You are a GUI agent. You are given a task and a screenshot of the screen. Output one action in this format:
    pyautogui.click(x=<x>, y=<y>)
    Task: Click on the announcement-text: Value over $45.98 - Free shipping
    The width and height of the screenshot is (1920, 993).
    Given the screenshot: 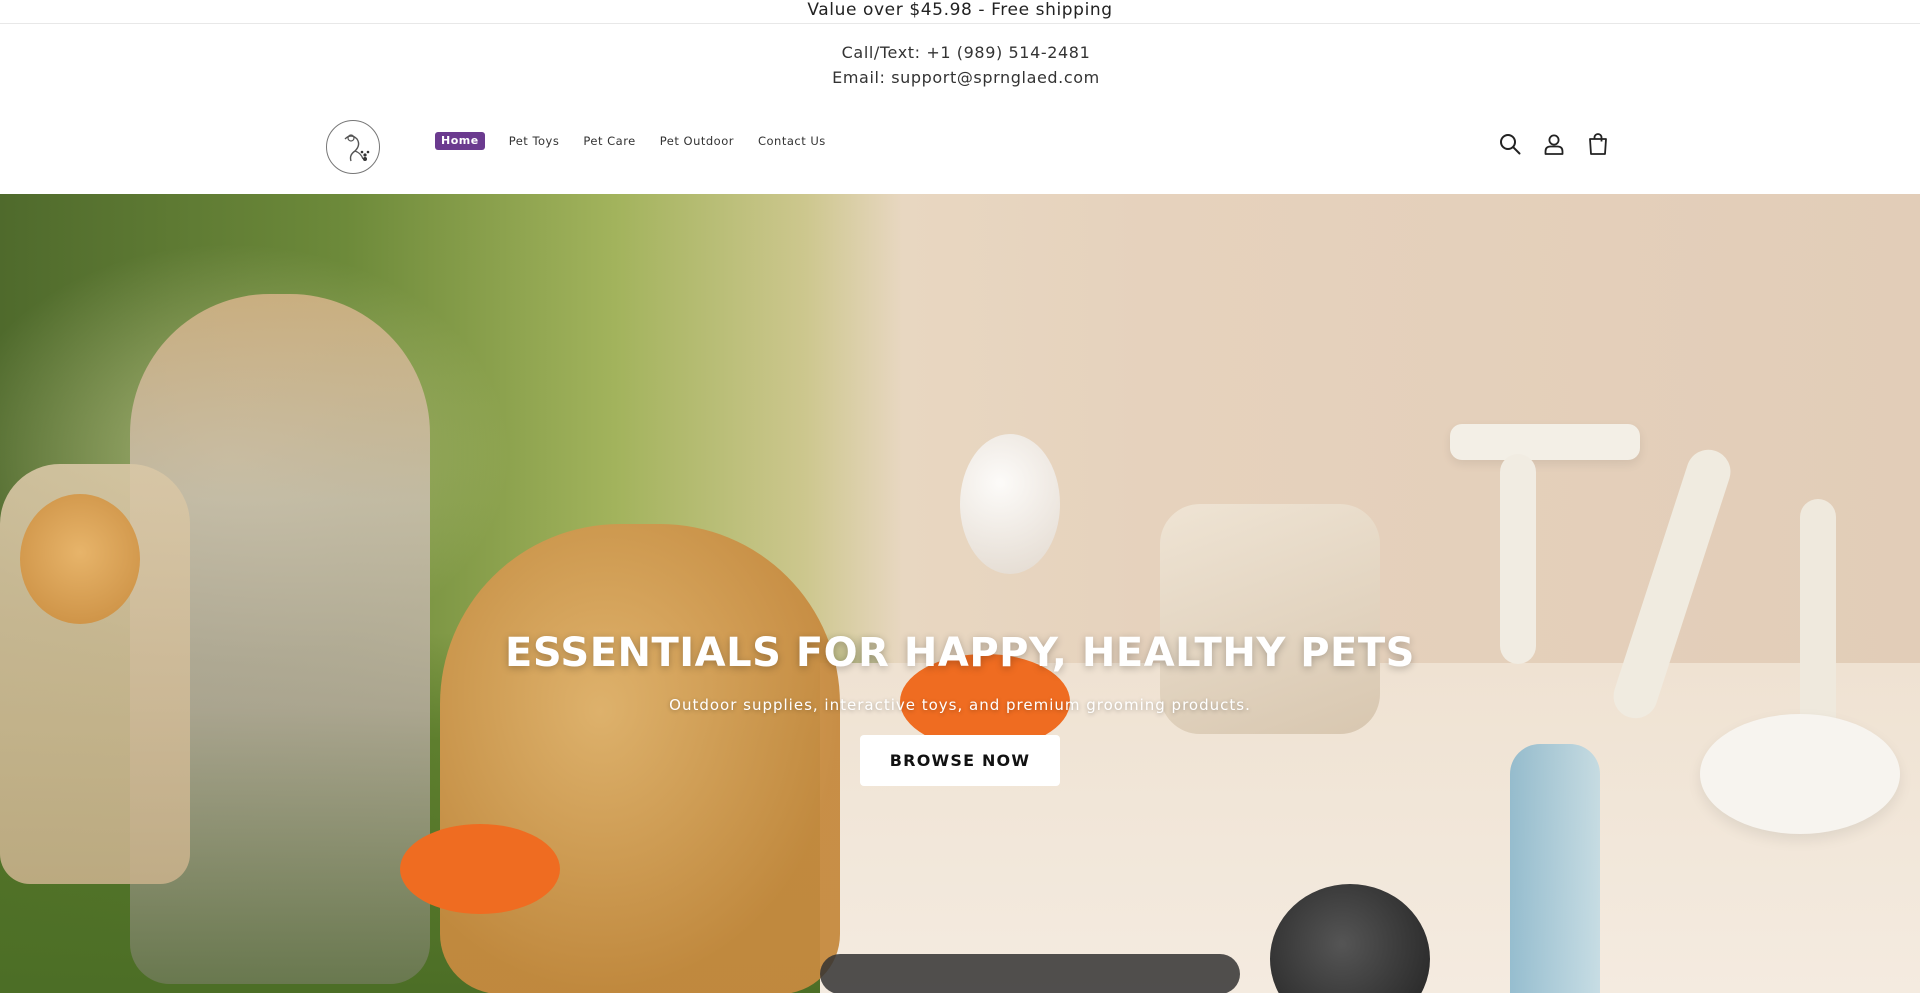 What is the action you would take?
    pyautogui.click(x=960, y=10)
    